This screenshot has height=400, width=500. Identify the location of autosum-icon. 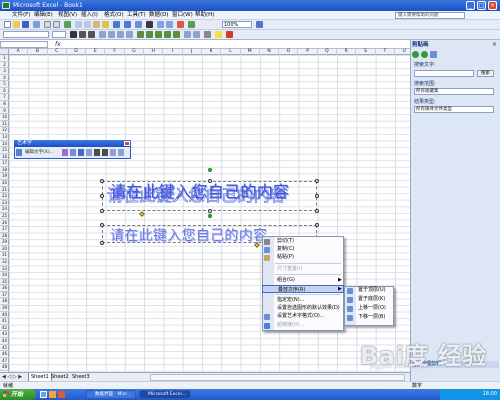
(149, 24).